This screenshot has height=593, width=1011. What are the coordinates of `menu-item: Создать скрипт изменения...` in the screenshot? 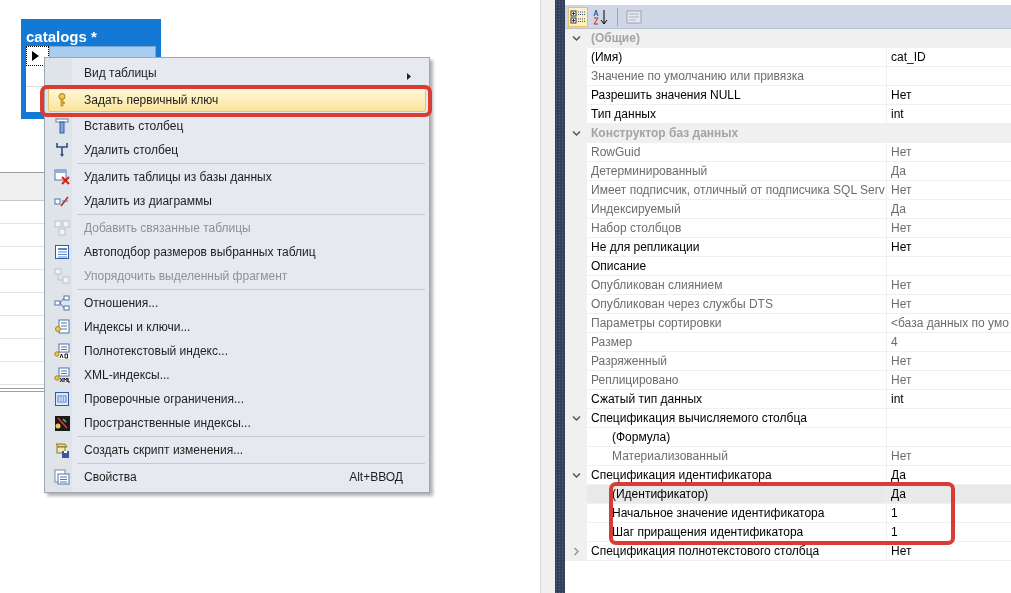 It's located at (237, 450).